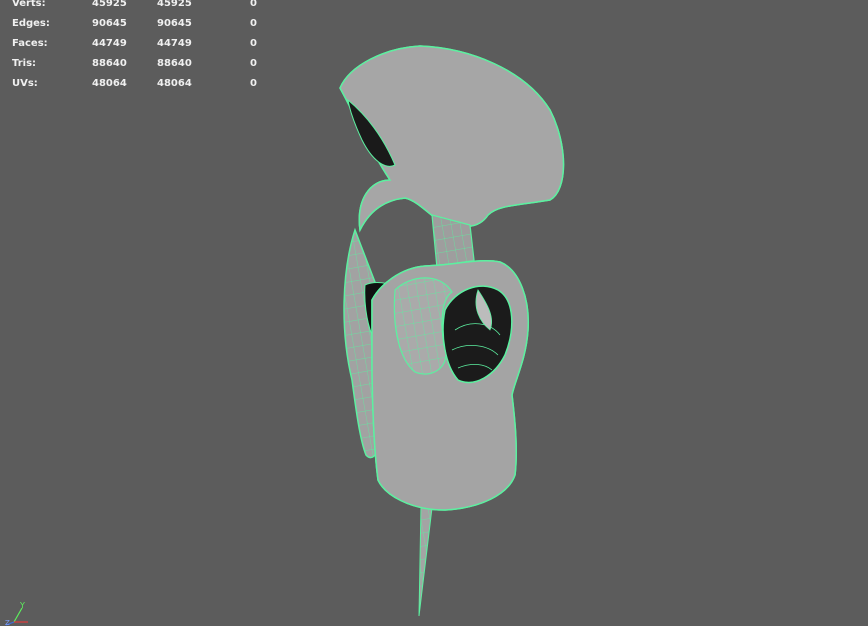  I want to click on axis-z-label: Z, so click(7, 622).